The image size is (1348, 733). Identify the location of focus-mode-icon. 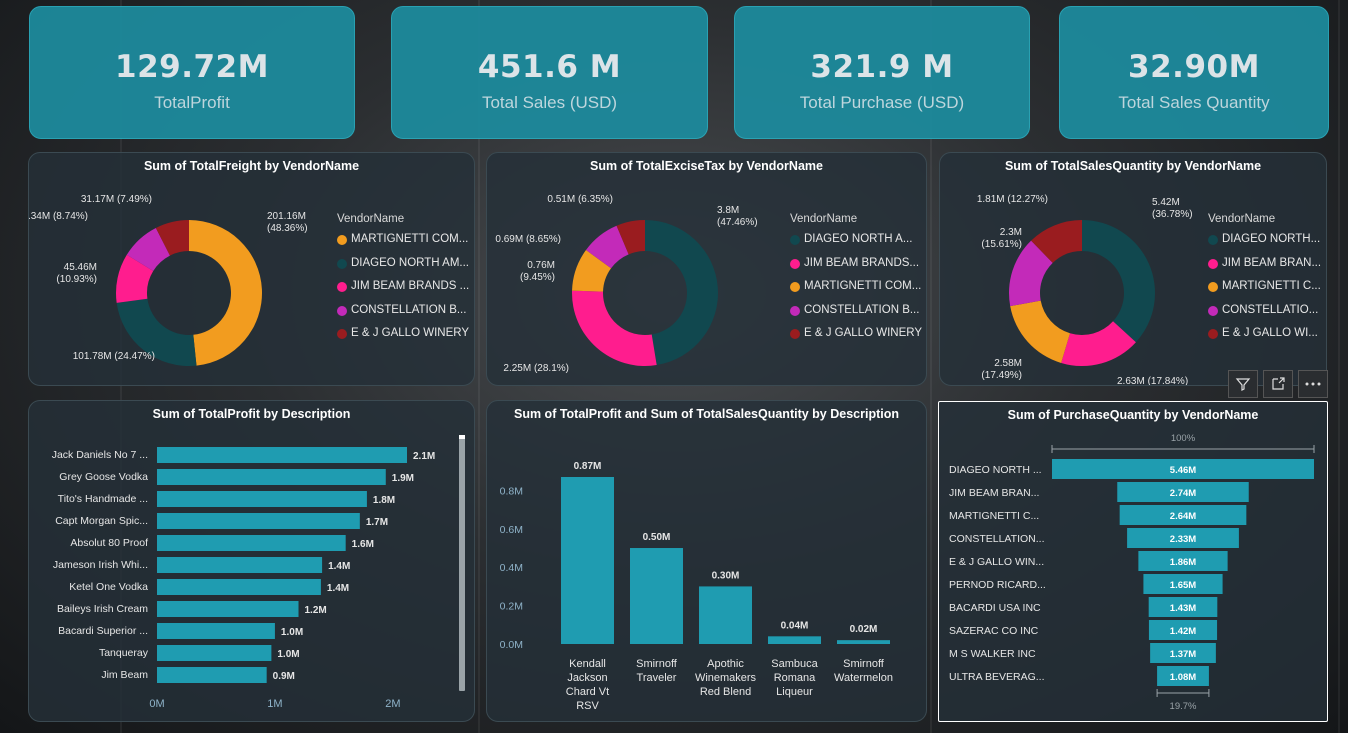
(1278, 384).